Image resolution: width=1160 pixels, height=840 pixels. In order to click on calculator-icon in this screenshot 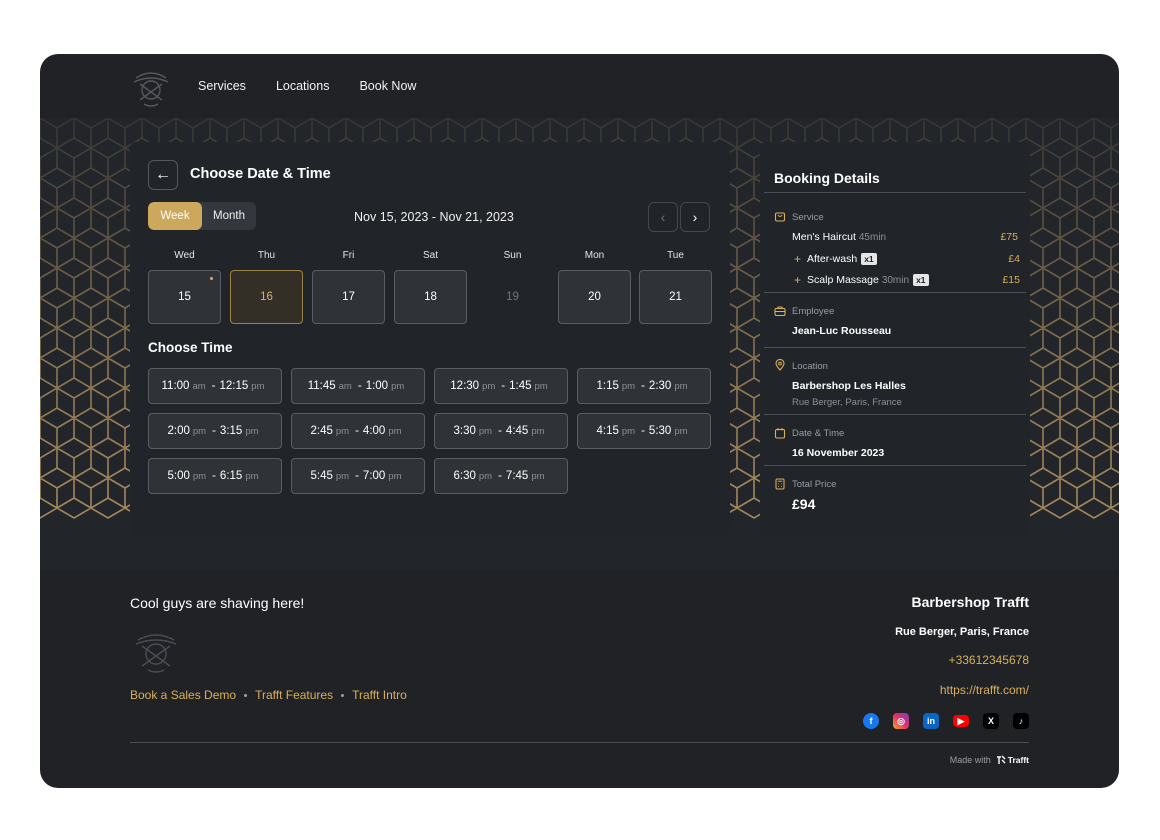, I will do `click(780, 484)`.